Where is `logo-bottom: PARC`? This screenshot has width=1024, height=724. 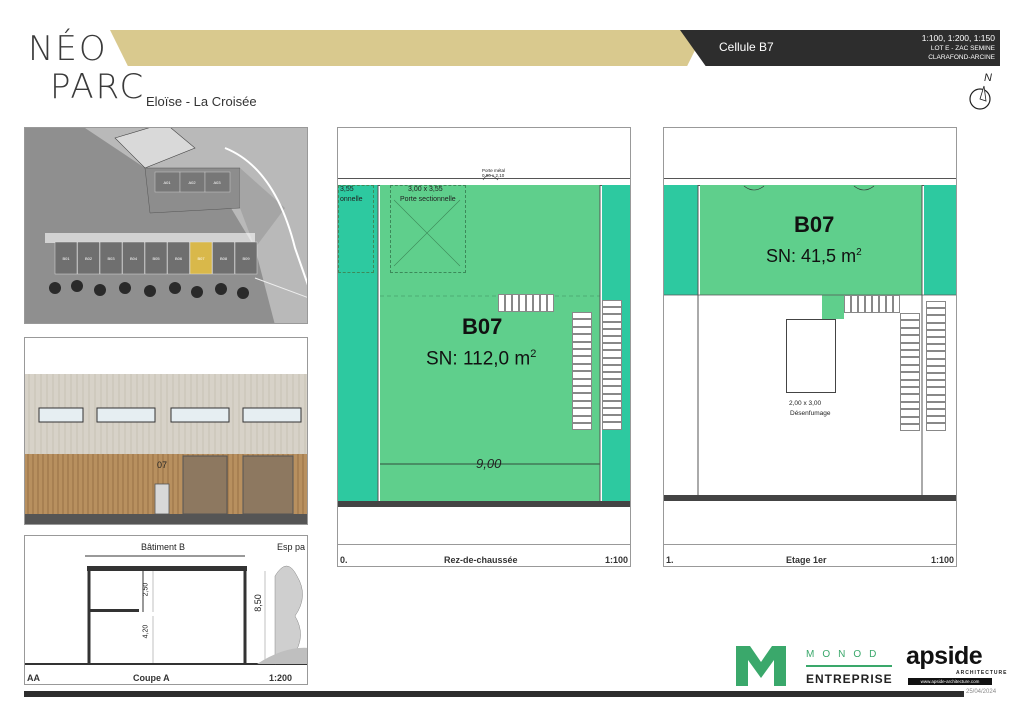
logo-bottom: PARC is located at coordinates (98, 87).